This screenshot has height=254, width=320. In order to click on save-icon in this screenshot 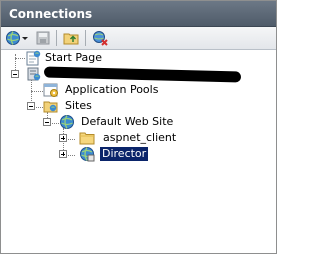, I will do `click(43, 38)`.